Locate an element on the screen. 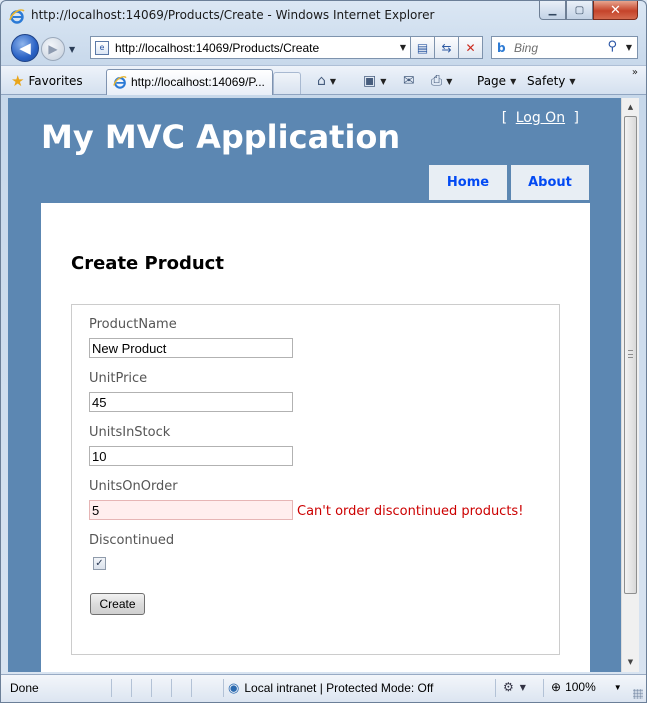 The width and height of the screenshot is (647, 703). refresh-icon: ⇆ is located at coordinates (446, 47).